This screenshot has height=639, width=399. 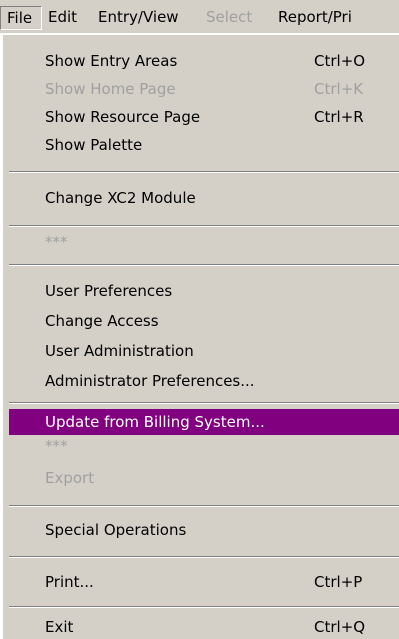 I want to click on menu-item-shortcut: Ctrl+O, so click(x=340, y=61).